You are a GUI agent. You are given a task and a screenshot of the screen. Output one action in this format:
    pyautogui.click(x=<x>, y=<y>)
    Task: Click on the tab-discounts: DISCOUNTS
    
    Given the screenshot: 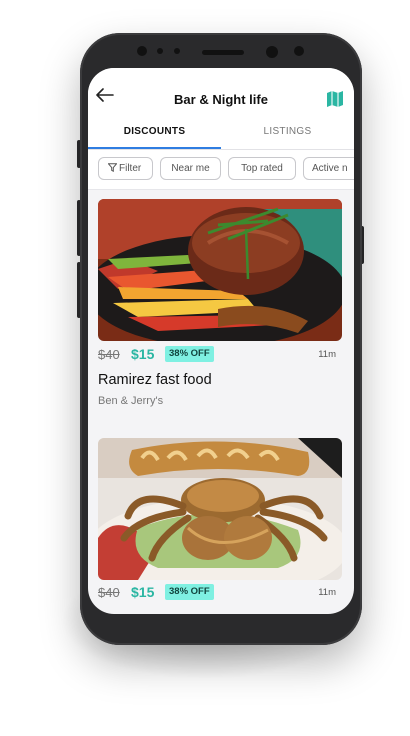 What is the action you would take?
    pyautogui.click(x=154, y=131)
    